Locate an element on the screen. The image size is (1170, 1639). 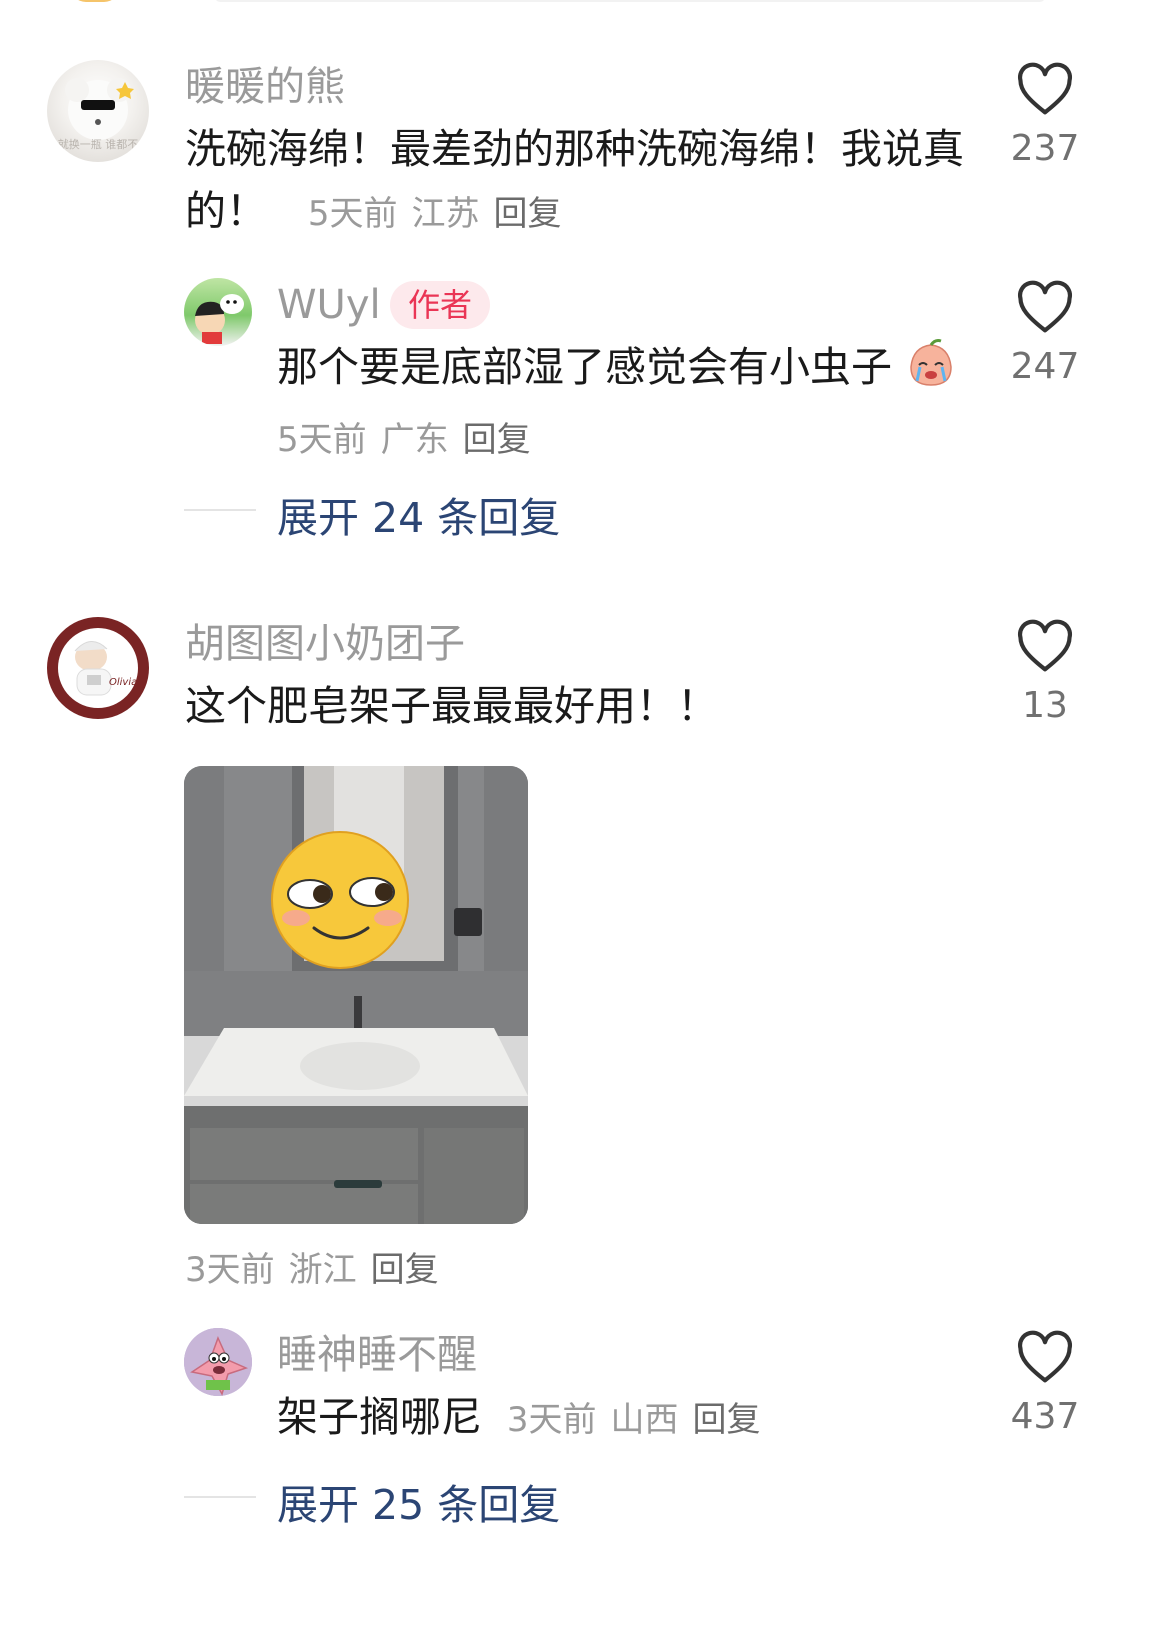
comment-image is located at coordinates (356, 995).